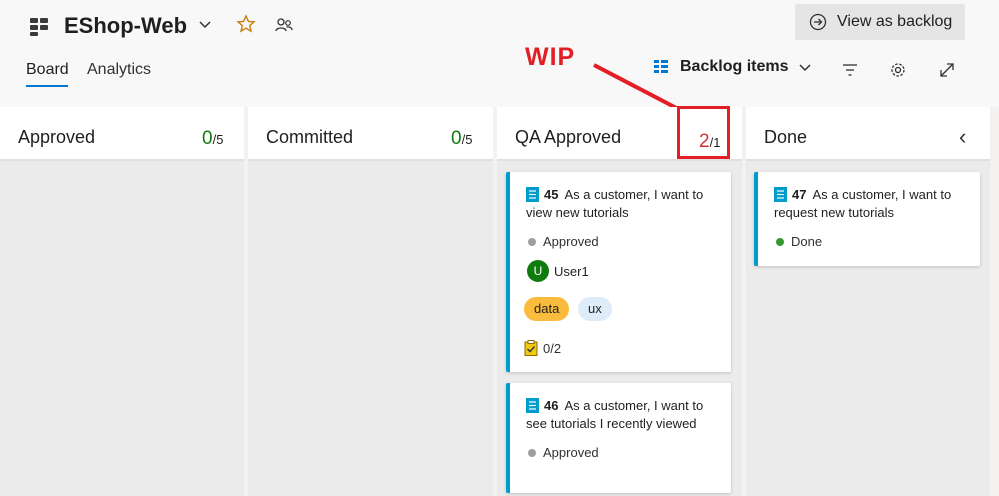 The height and width of the screenshot is (496, 999). What do you see at coordinates (246, 24) in the screenshot?
I see `favorite-star-icon` at bounding box center [246, 24].